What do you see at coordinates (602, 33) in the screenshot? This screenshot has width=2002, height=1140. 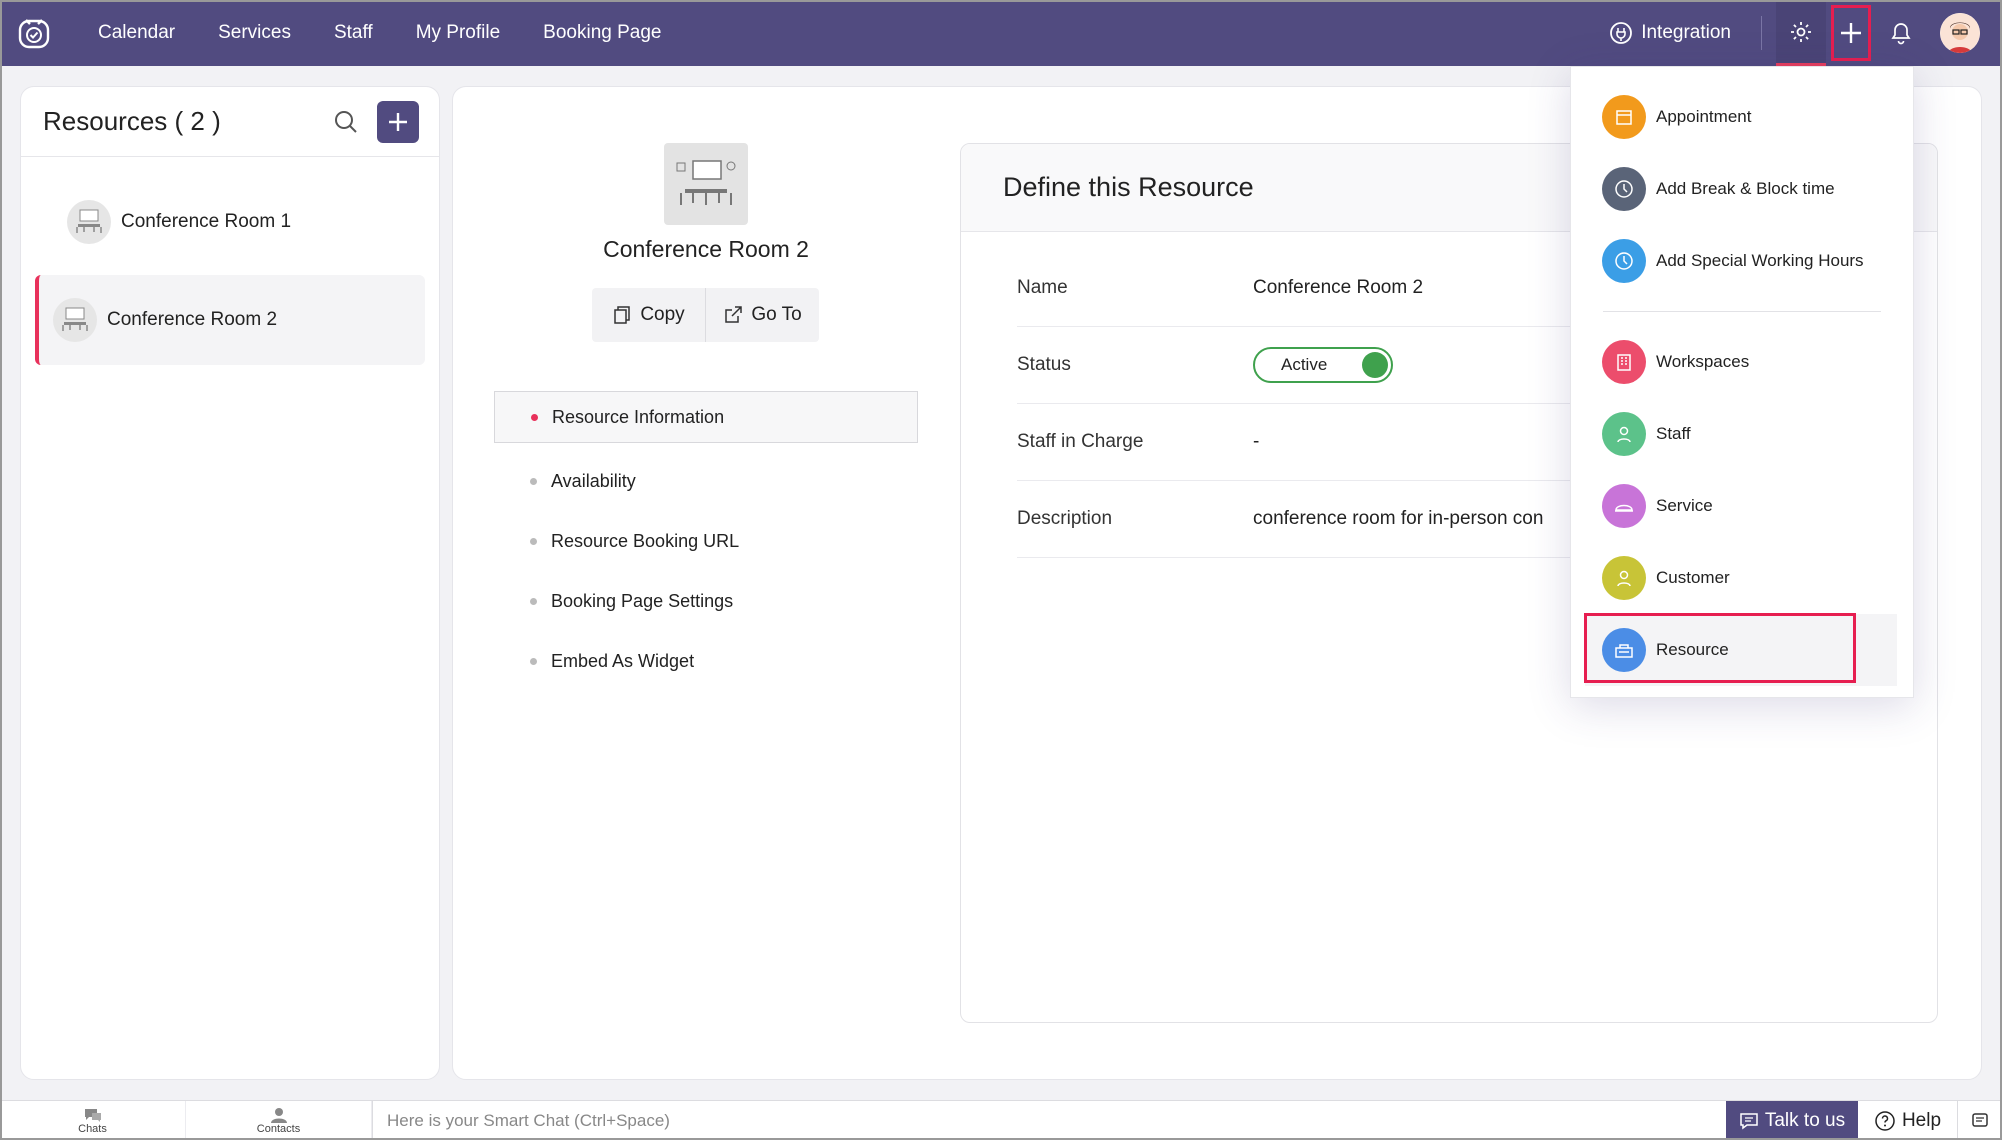 I see `nav-booking-page: Booking Page` at bounding box center [602, 33].